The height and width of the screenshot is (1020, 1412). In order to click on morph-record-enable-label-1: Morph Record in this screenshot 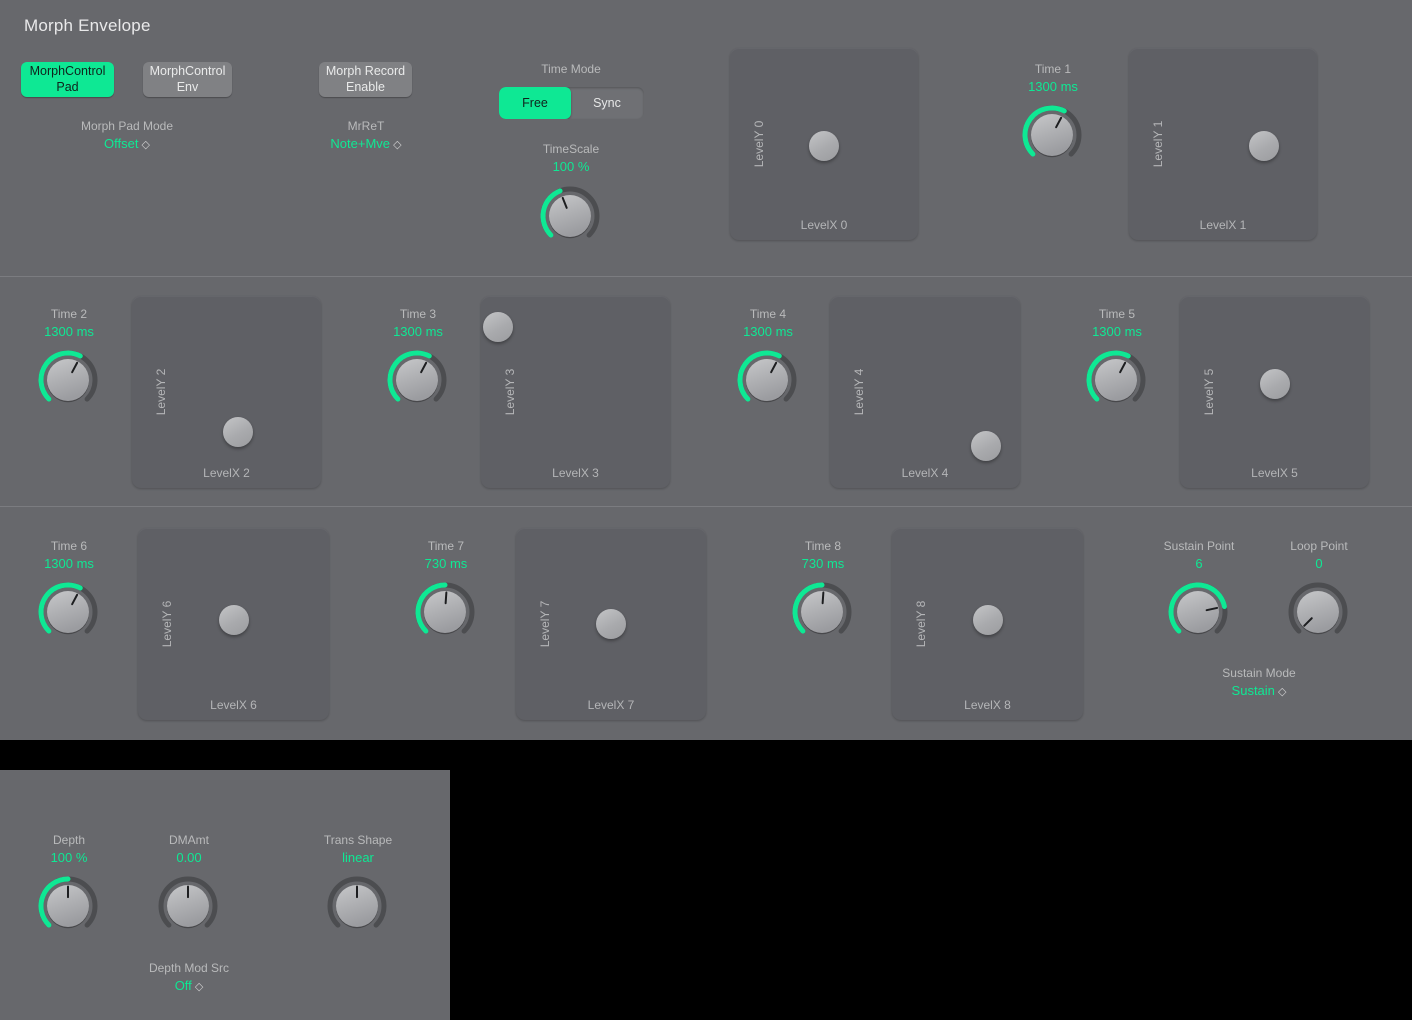, I will do `click(365, 70)`.